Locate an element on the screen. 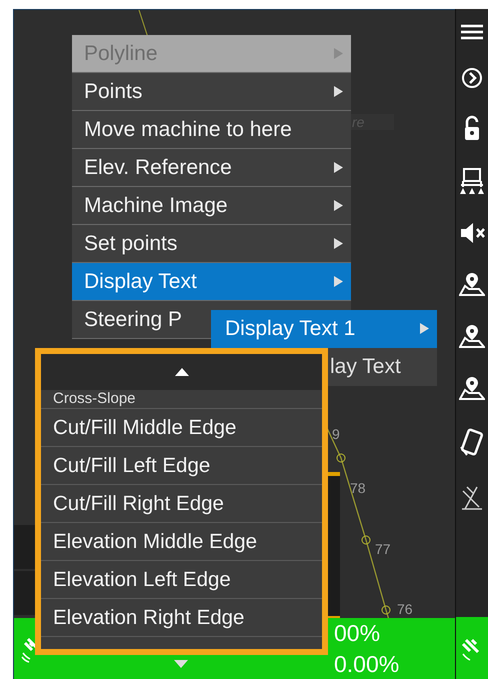 The width and height of the screenshot is (488, 679). menu-item: Elev. Reference is located at coordinates (211, 168).